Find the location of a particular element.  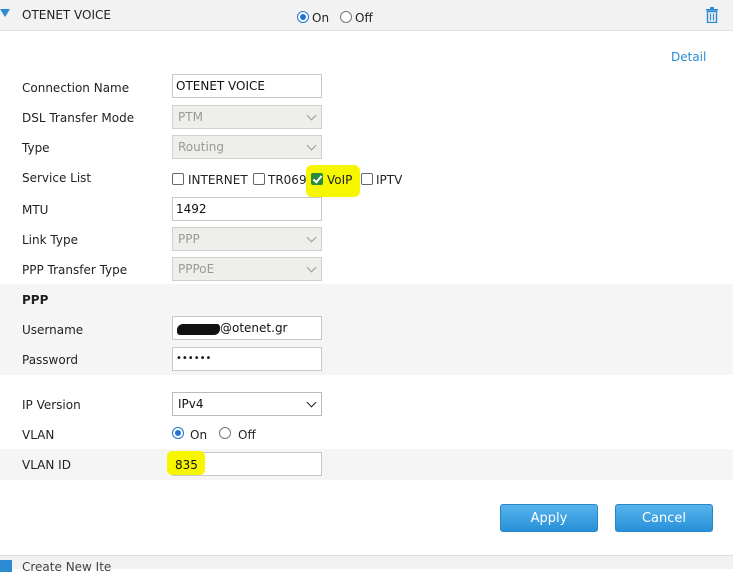

vlan-id-label: VLAN ID is located at coordinates (46, 465).